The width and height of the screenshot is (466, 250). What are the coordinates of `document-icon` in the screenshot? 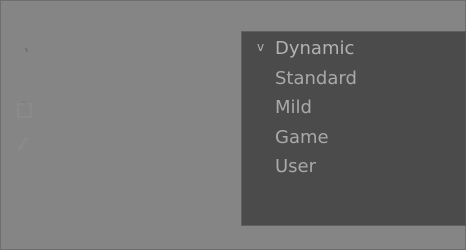 It's located at (25, 109).